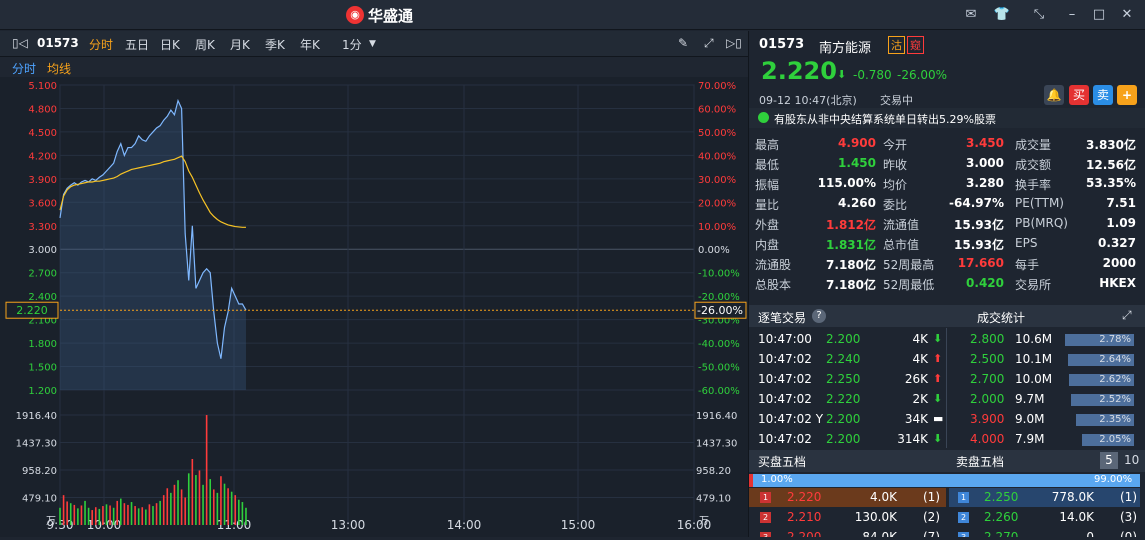 Image resolution: width=1145 pixels, height=540 pixels. Describe the element at coordinates (1099, 15) in the screenshot. I see `maximize-icon: □` at that location.